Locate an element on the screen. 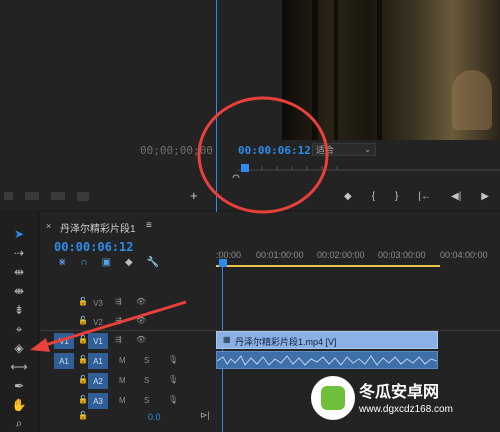 The image size is (500, 432). source-controls is located at coordinates (51, 198).